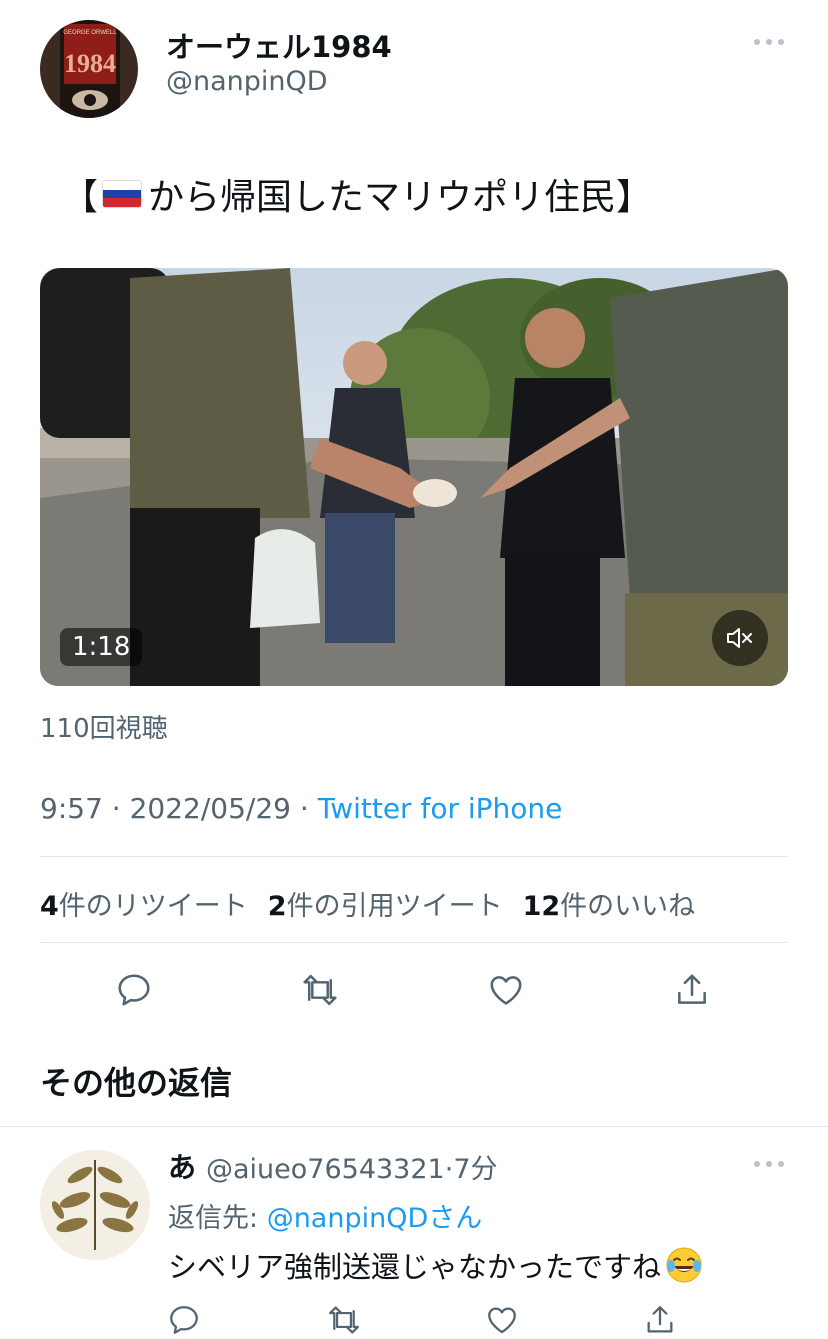  What do you see at coordinates (134, 990) in the screenshot?
I see `reply-icon` at bounding box center [134, 990].